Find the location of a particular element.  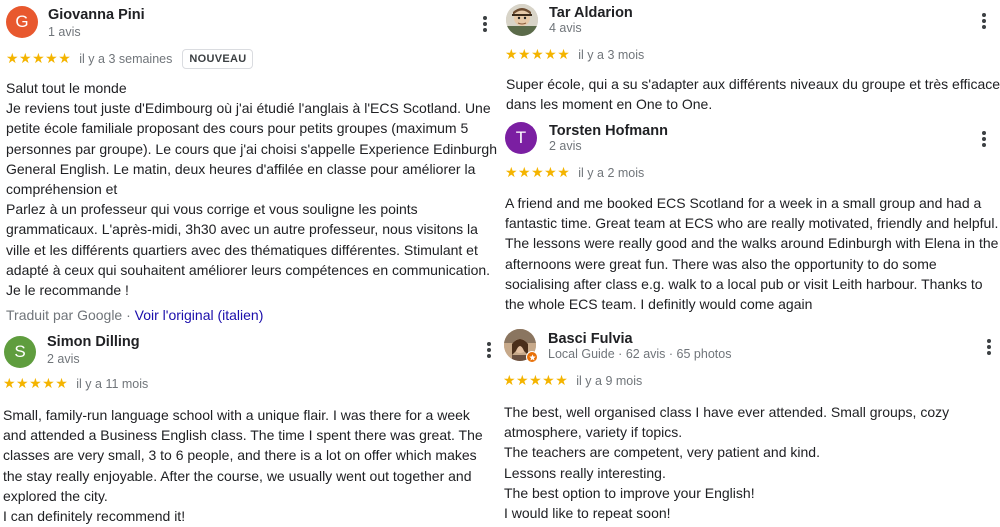

avatar-tar-aldarion is located at coordinates (522, 20).